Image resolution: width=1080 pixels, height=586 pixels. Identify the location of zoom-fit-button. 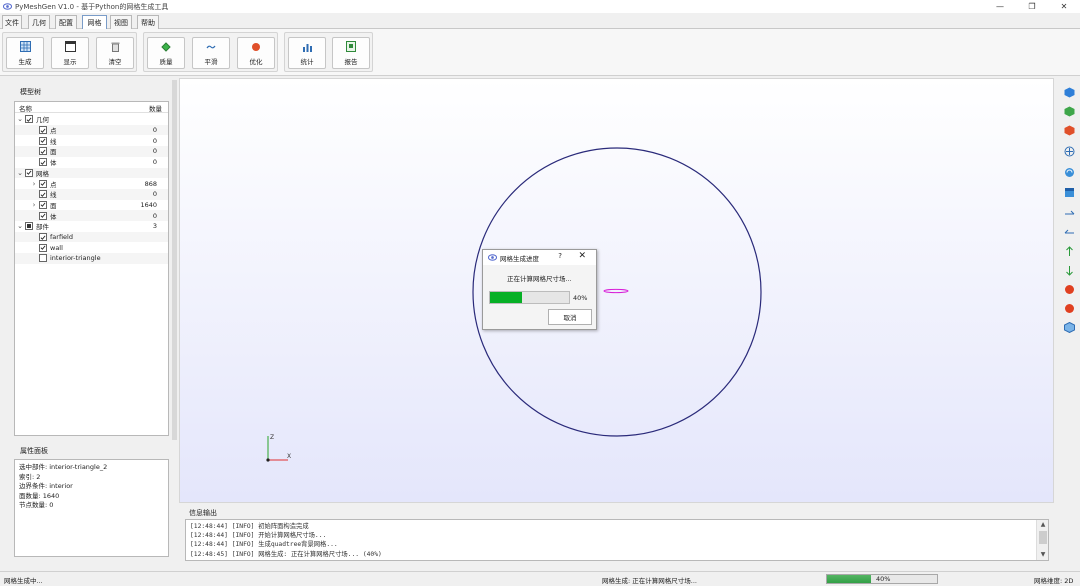
(1069, 151).